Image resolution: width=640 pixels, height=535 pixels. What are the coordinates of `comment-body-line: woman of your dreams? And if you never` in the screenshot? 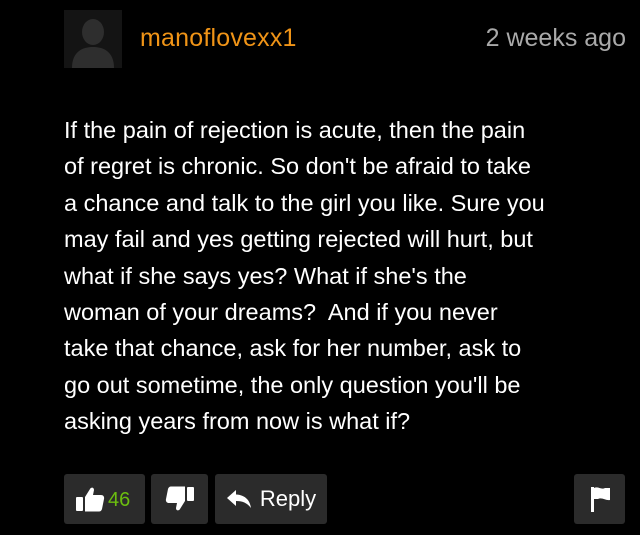 It's located at (281, 312).